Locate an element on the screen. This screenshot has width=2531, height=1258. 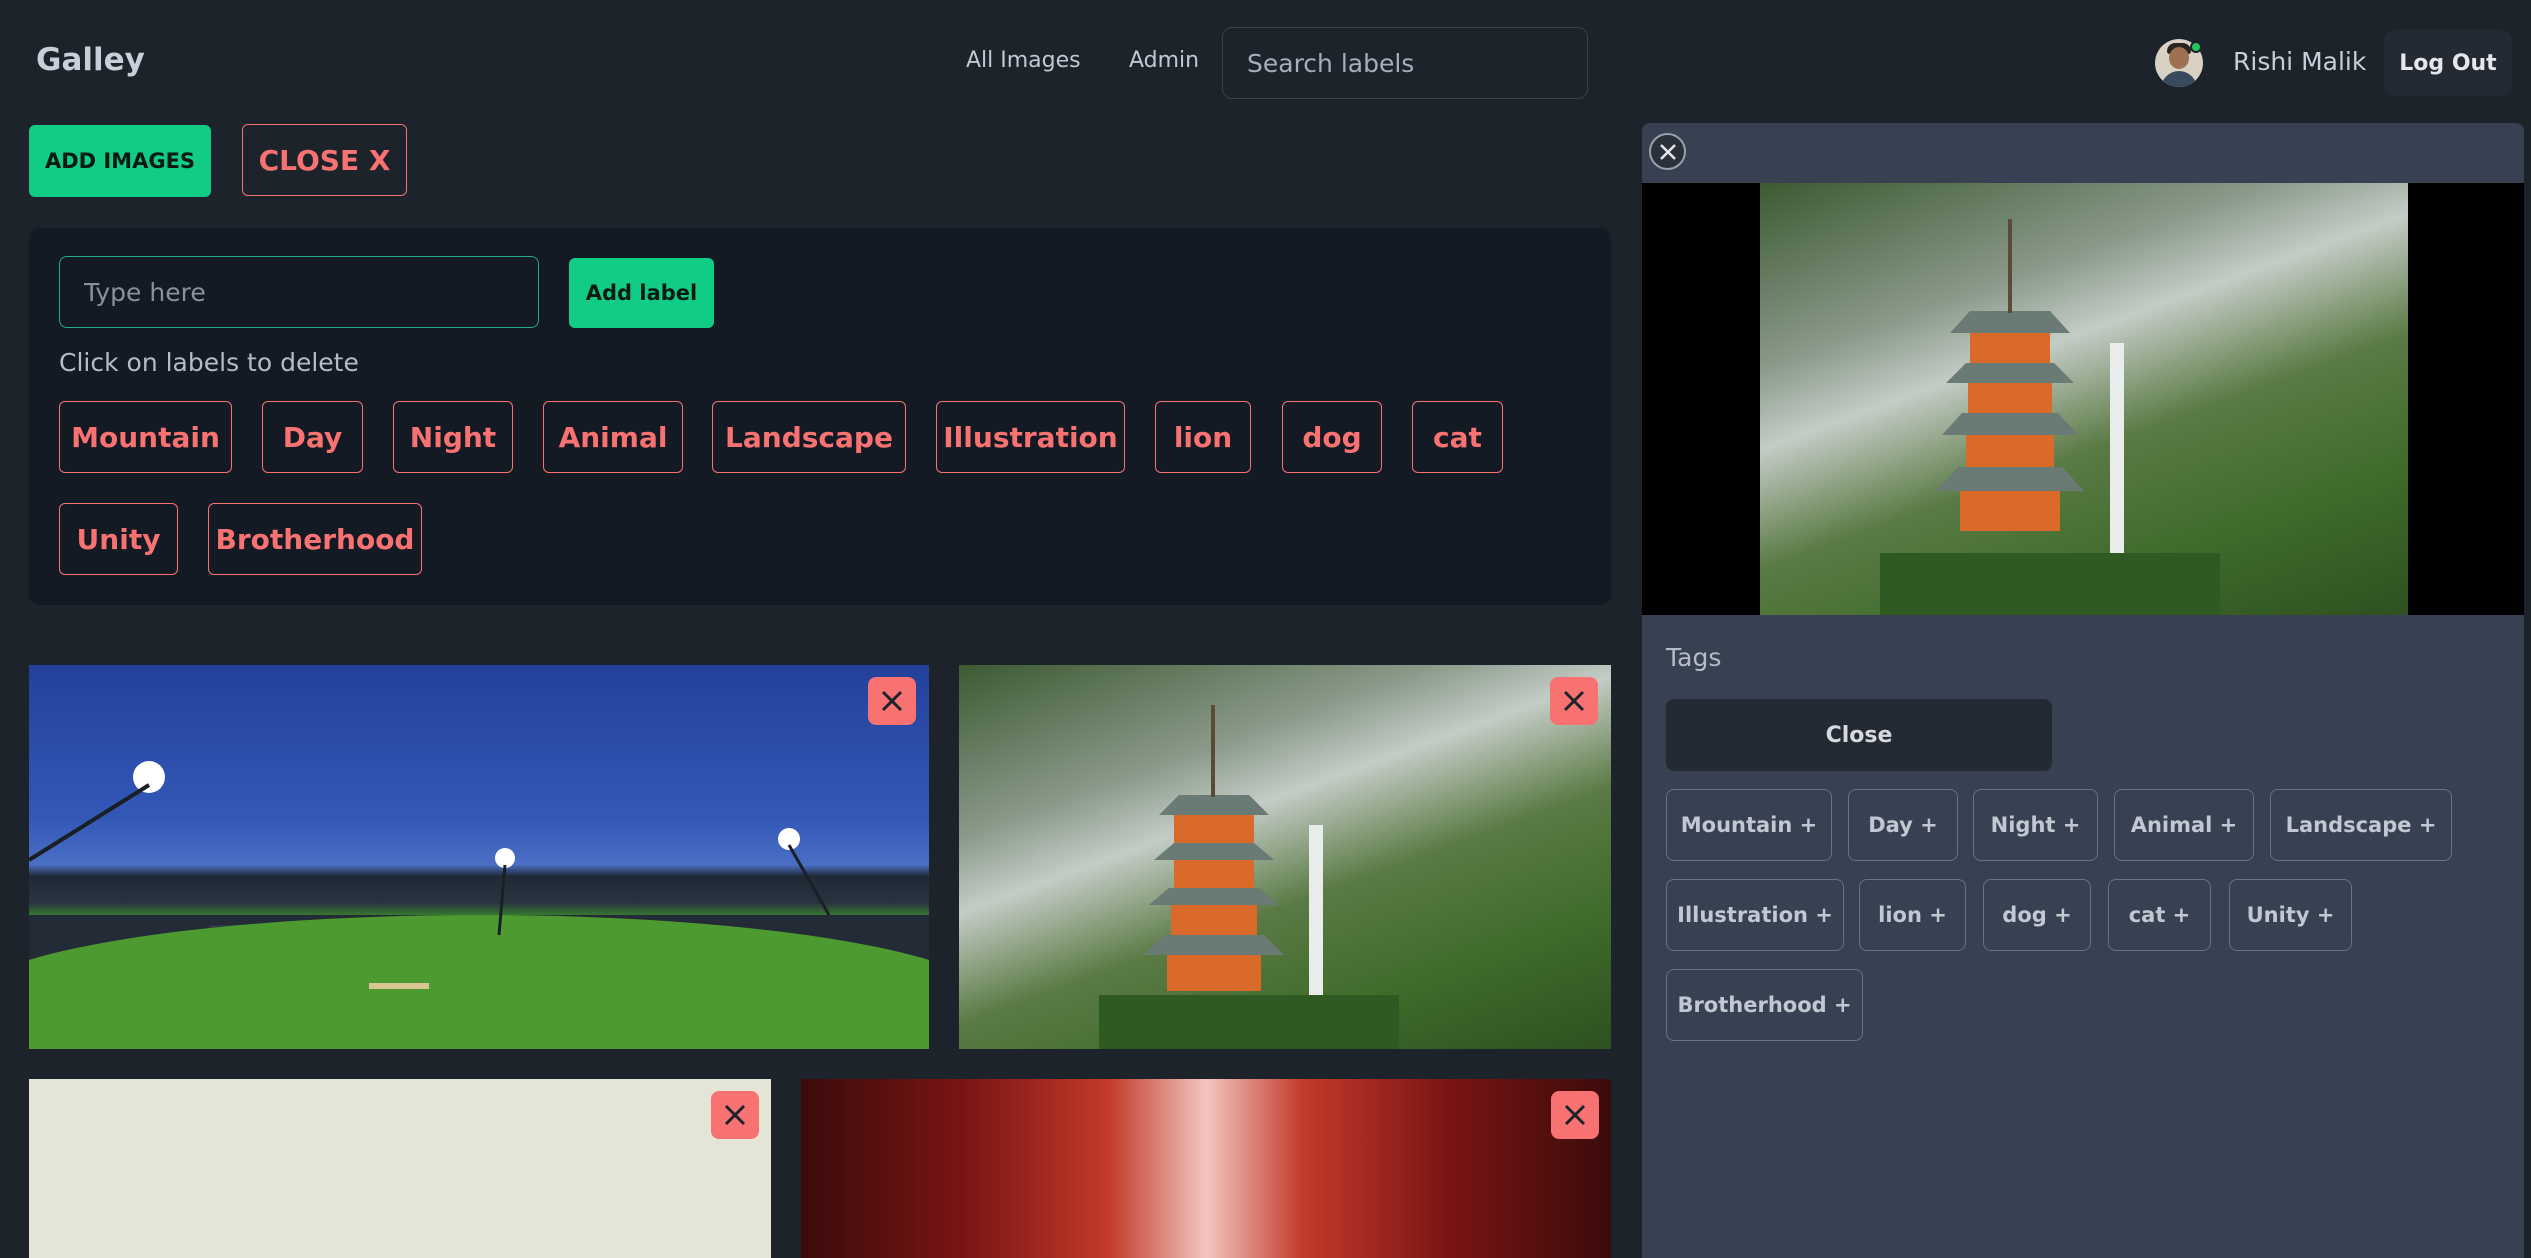
delete-hint: Click on labels to delete is located at coordinates (209, 362).